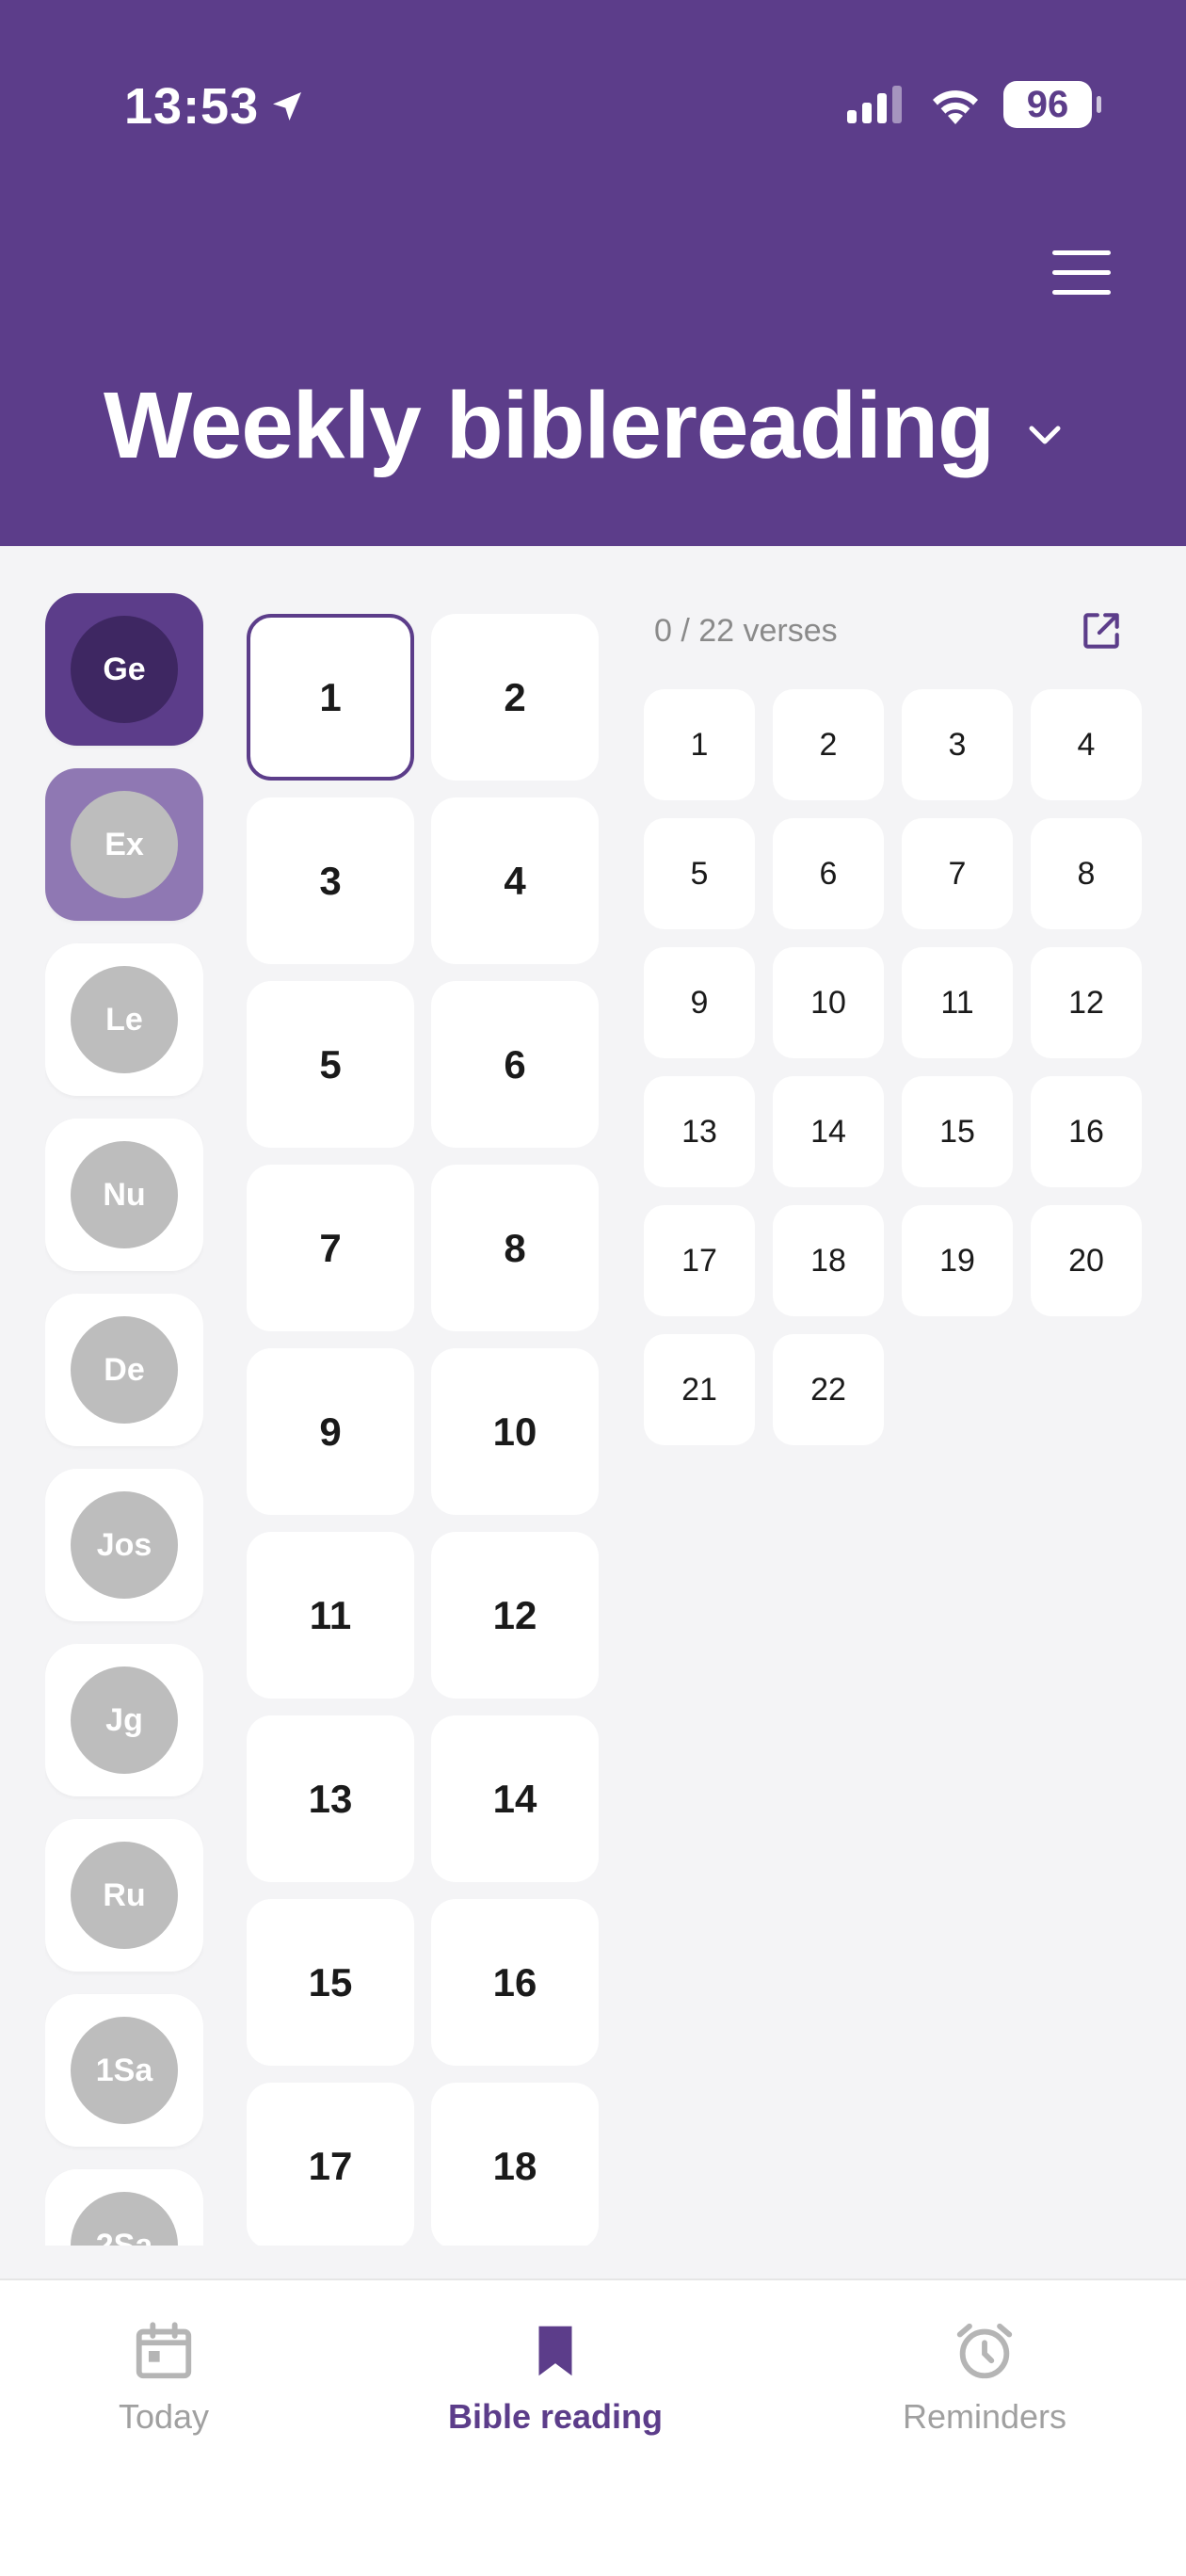 The width and height of the screenshot is (1186, 2576). I want to click on chapter-button: 3, so click(330, 880).